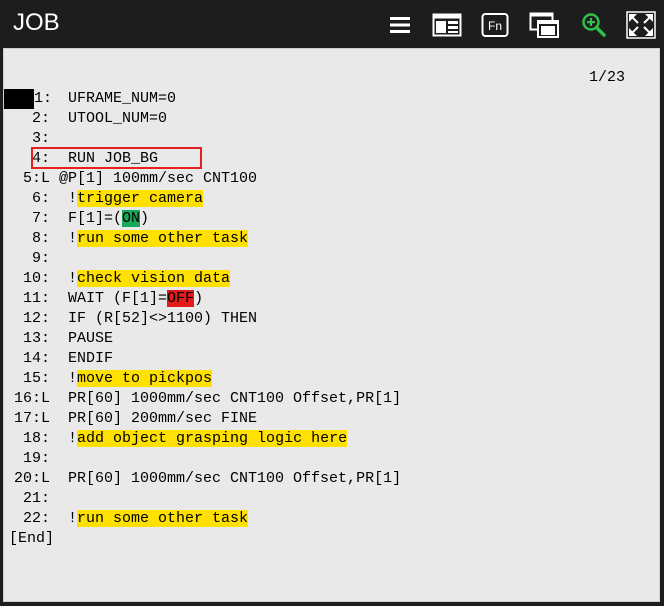 This screenshot has height=606, width=664. What do you see at coordinates (331, 259) in the screenshot?
I see `program-line: 9:` at bounding box center [331, 259].